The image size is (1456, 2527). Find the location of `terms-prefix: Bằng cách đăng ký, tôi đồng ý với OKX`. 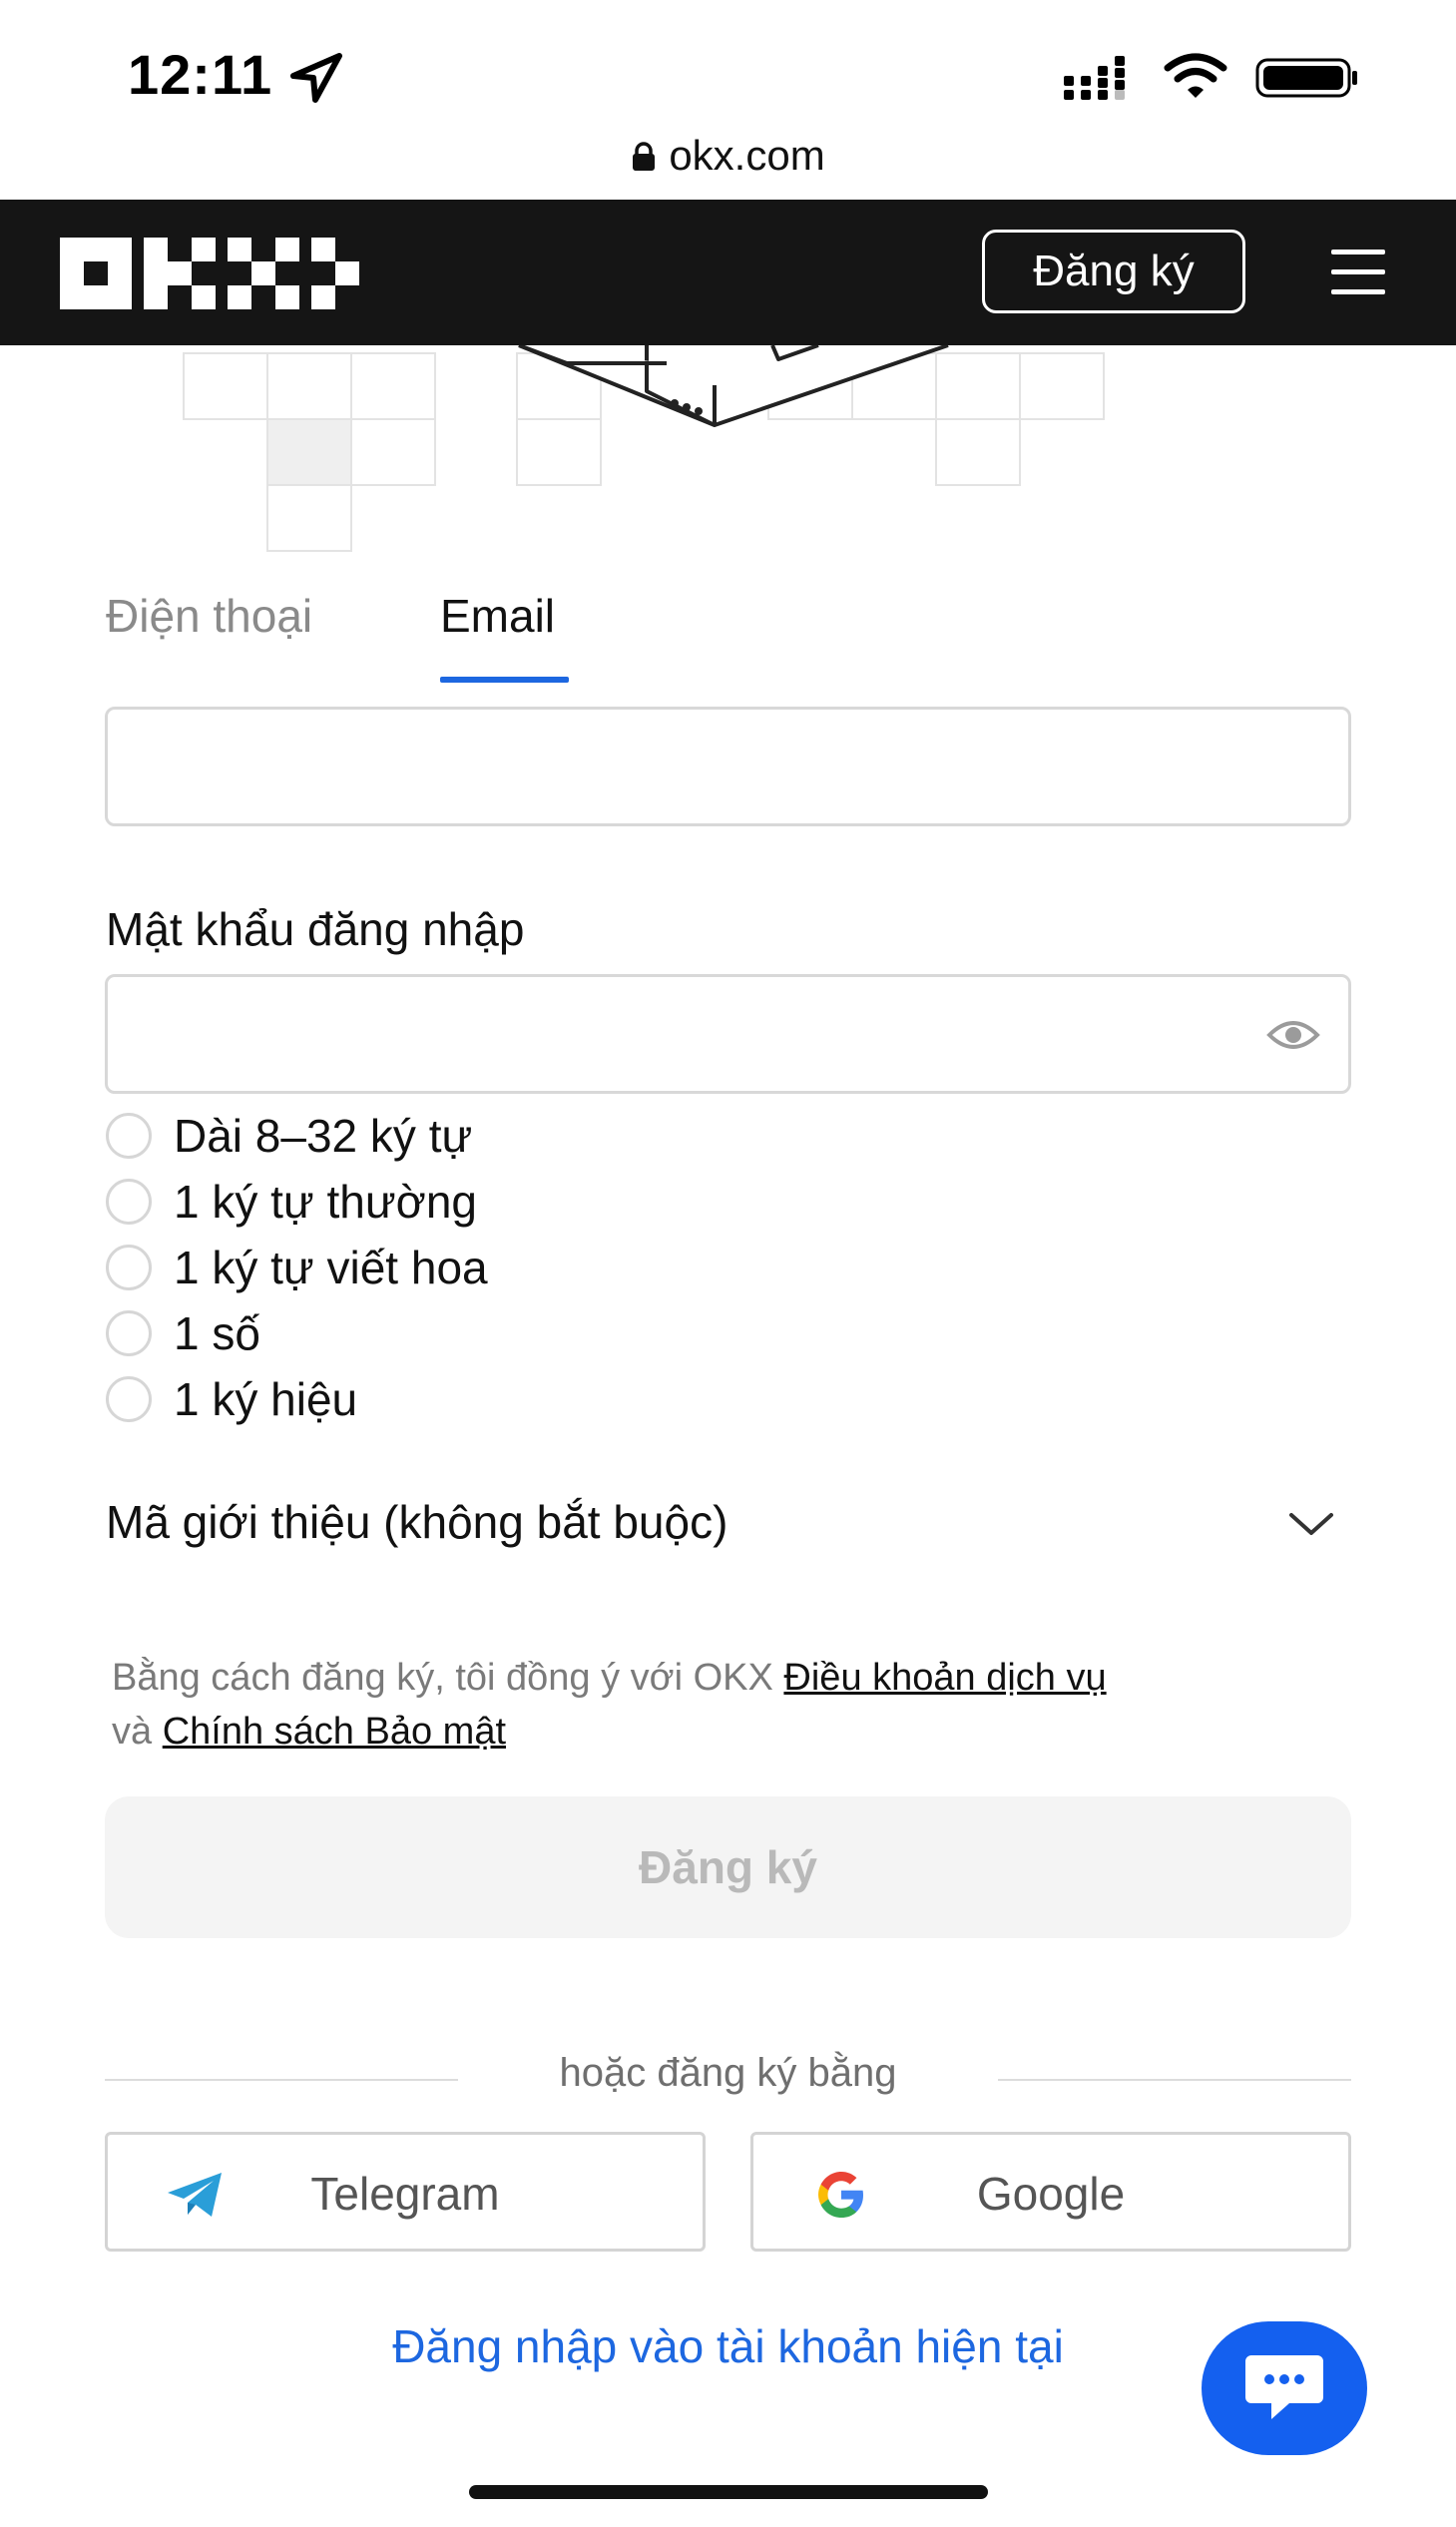

terms-prefix: Bằng cách đăng ký, tôi đồng ý với OKX is located at coordinates (442, 1678).